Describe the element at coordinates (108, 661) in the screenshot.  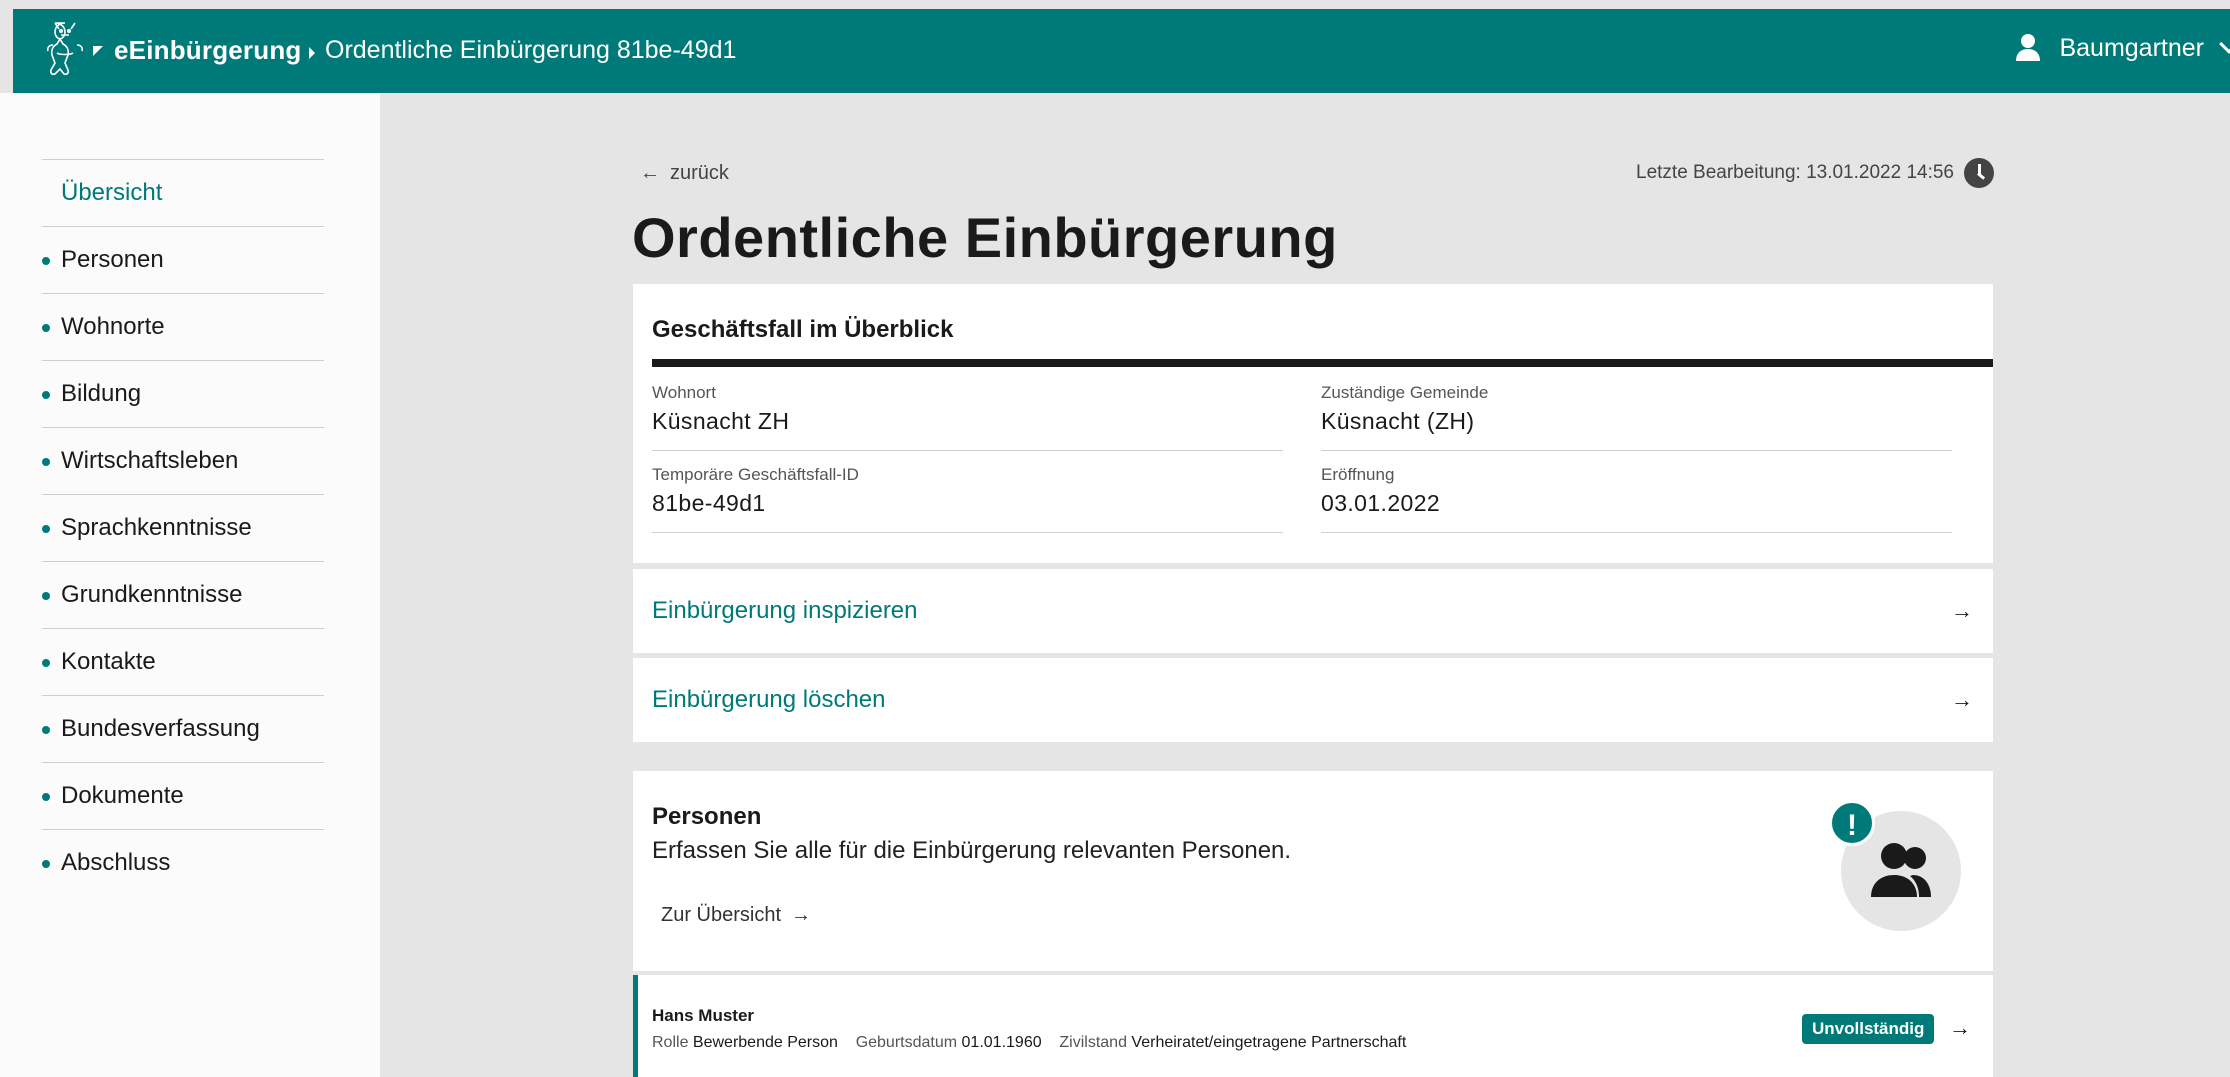
I see `sidebar-item-label: Kontakte` at that location.